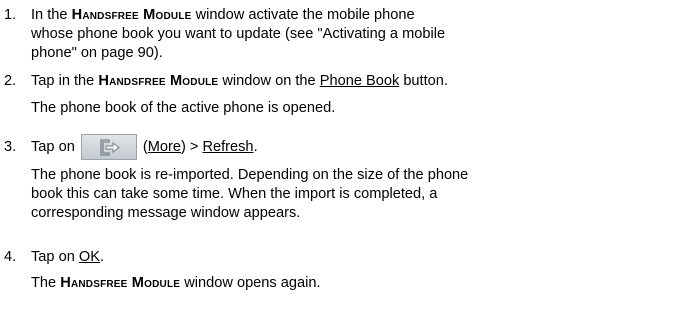  I want to click on more-link: More, so click(164, 147).